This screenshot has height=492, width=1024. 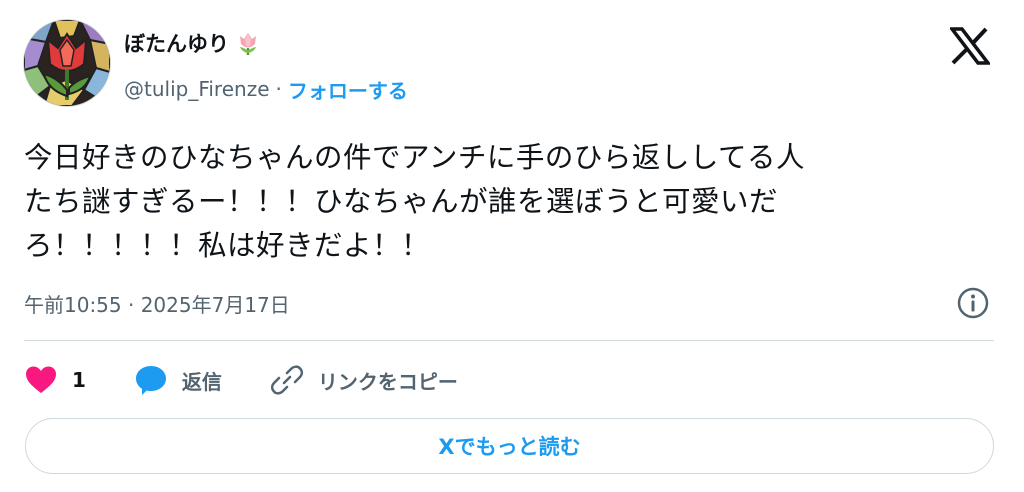 What do you see at coordinates (41, 379) in the screenshot?
I see `heart-icon` at bounding box center [41, 379].